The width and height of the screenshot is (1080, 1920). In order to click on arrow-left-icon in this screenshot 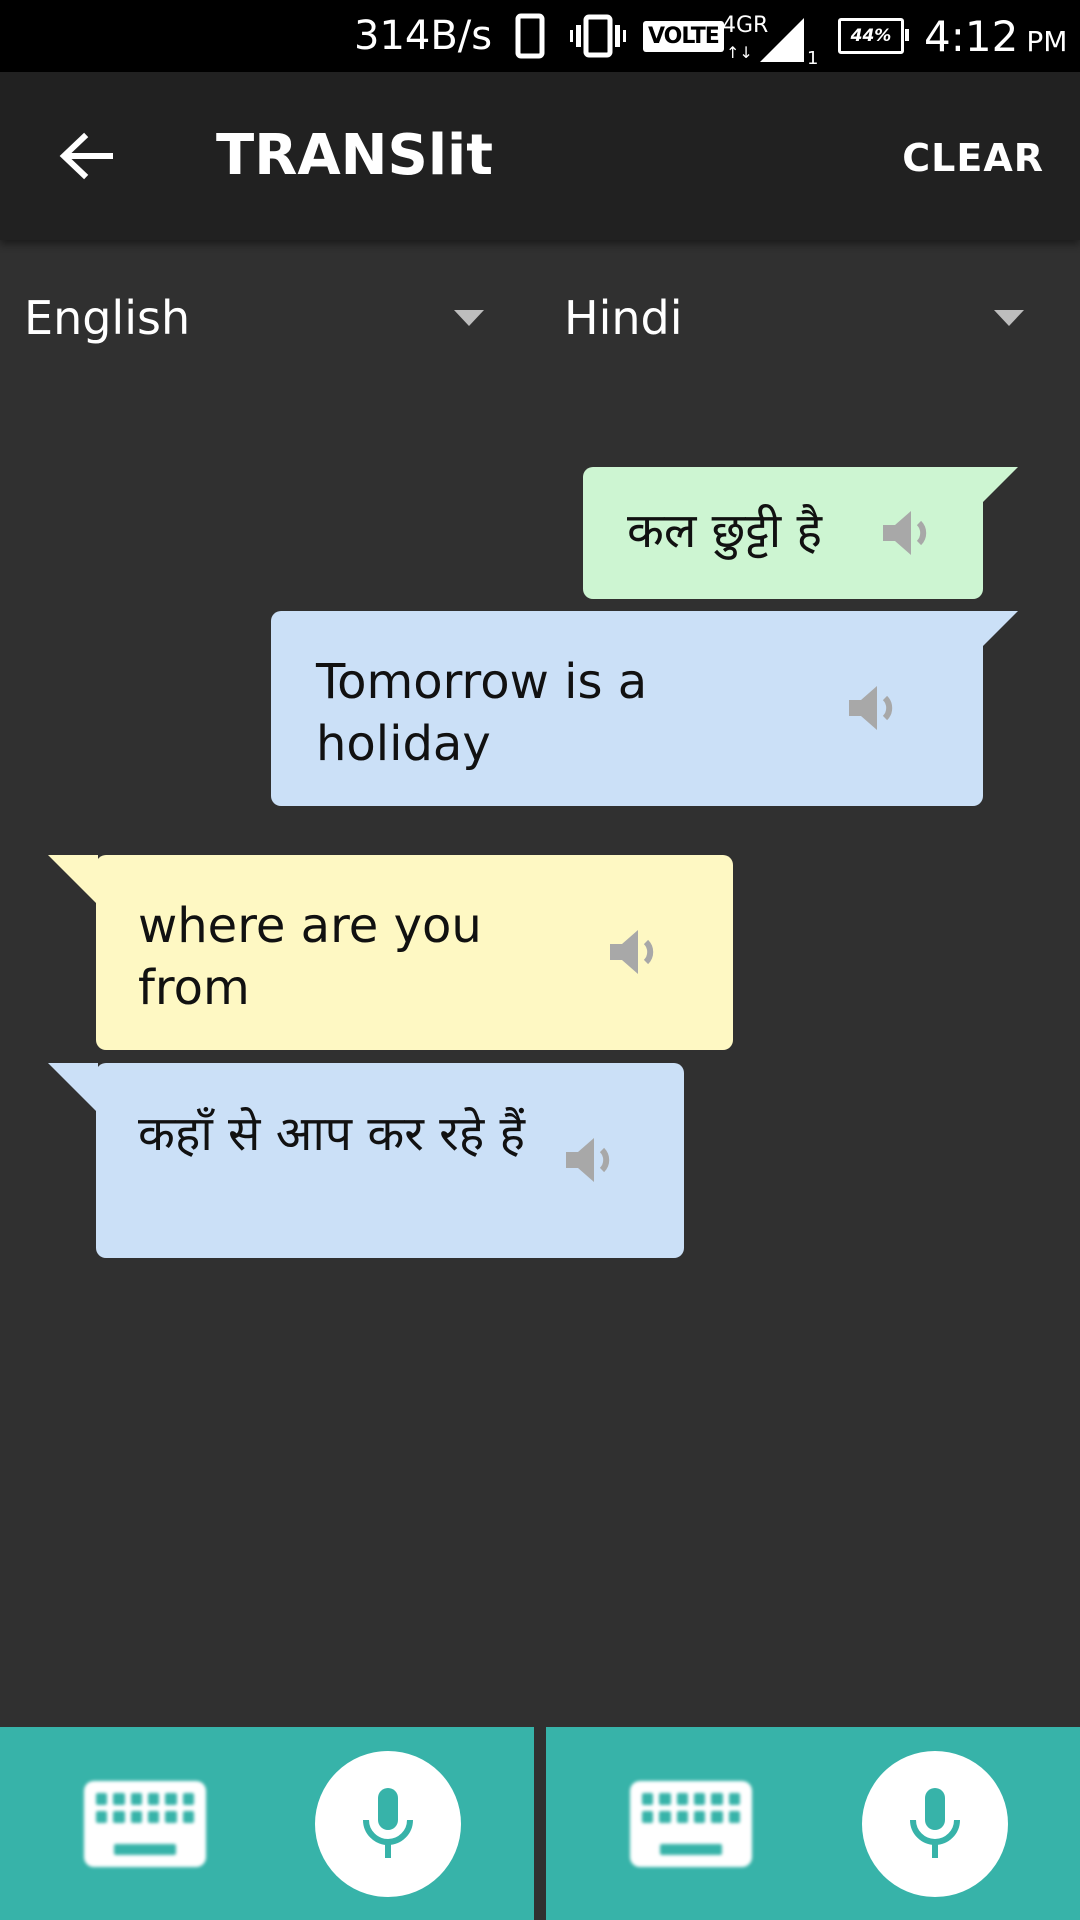, I will do `click(86, 156)`.